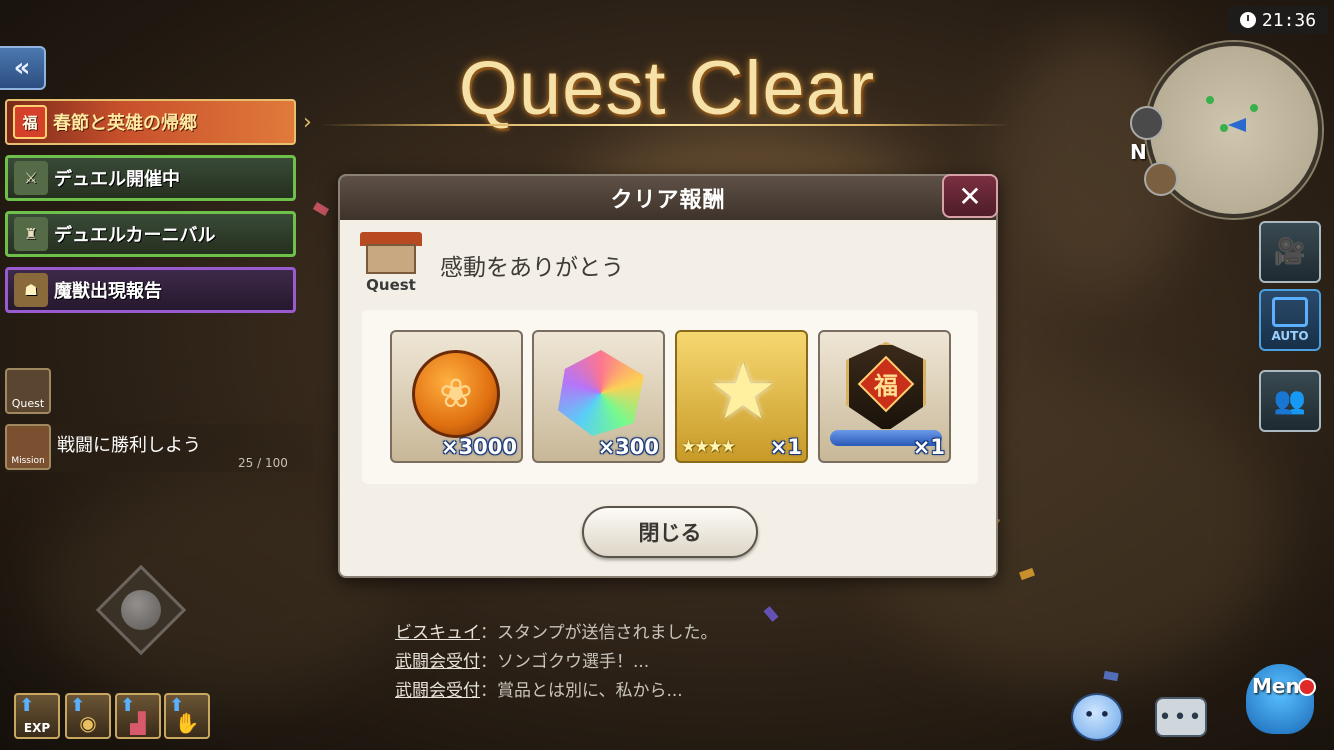 This screenshot has width=1334, height=750. I want to click on swords-icon: ⚔, so click(31, 178).